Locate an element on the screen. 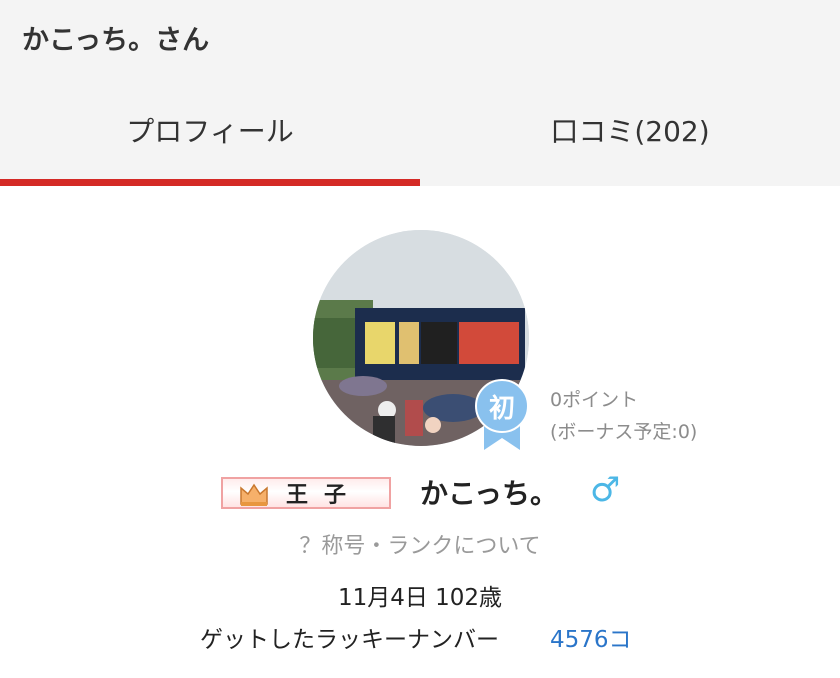 The image size is (840, 678). beginner-rank-icon: 初 is located at coordinates (502, 414).